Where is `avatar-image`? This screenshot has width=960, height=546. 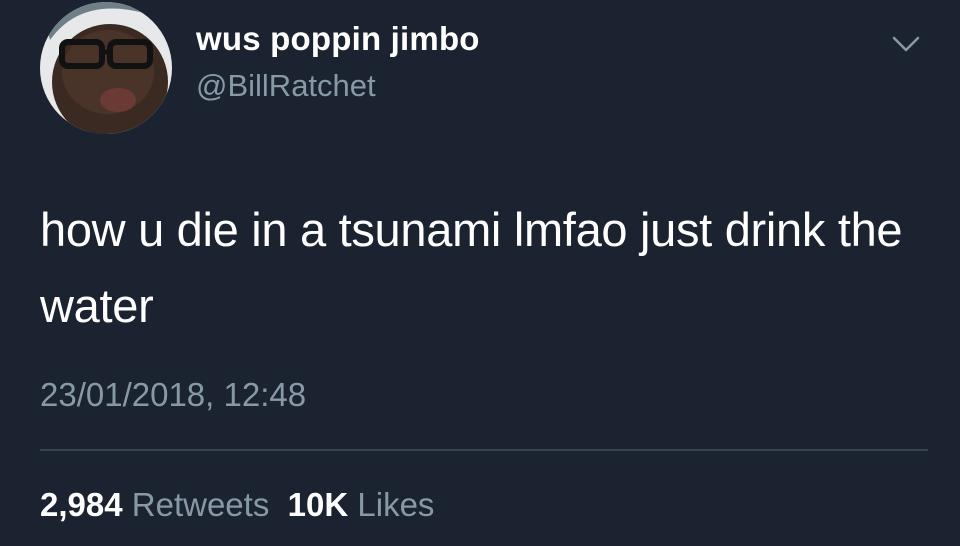
avatar-image is located at coordinates (106, 68).